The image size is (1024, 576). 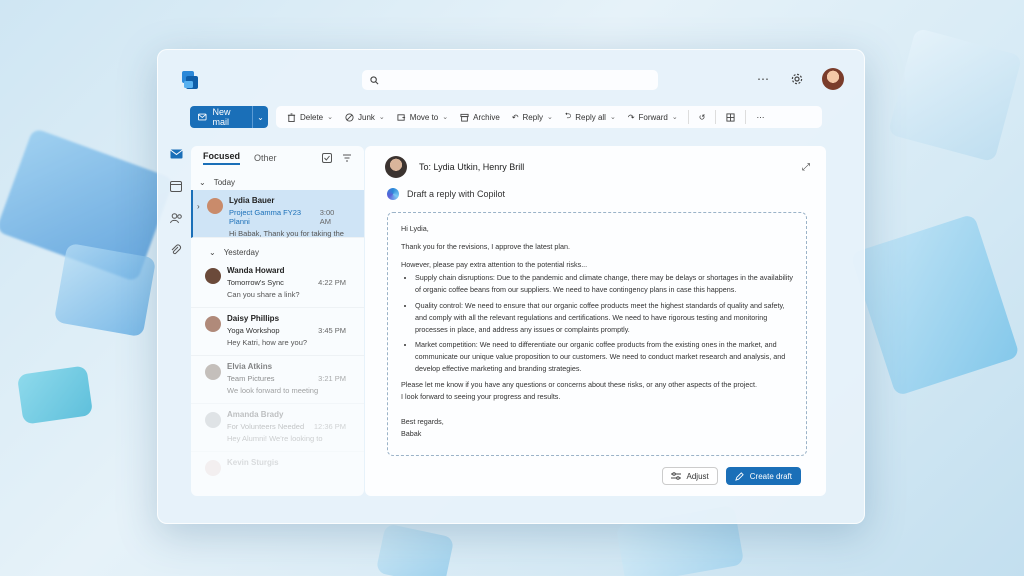 What do you see at coordinates (275, 438) in the screenshot?
I see `mail-preview: Hey Alumni! We're looking to` at bounding box center [275, 438].